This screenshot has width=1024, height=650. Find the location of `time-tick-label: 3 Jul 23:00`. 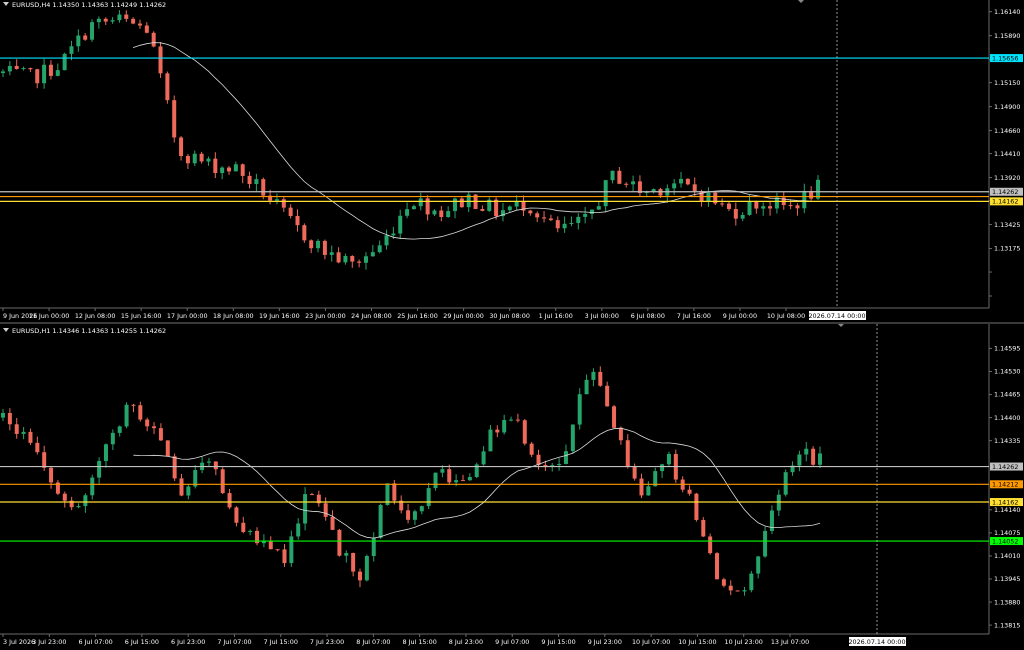

time-tick-label: 3 Jul 23:00 is located at coordinates (49, 642).